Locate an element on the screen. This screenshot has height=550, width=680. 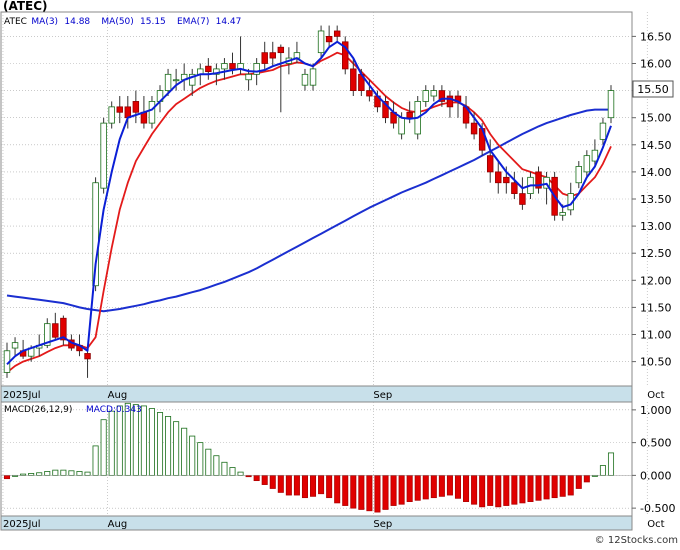
macd-title: MACD(26,12,9) is located at coordinates (38, 410).